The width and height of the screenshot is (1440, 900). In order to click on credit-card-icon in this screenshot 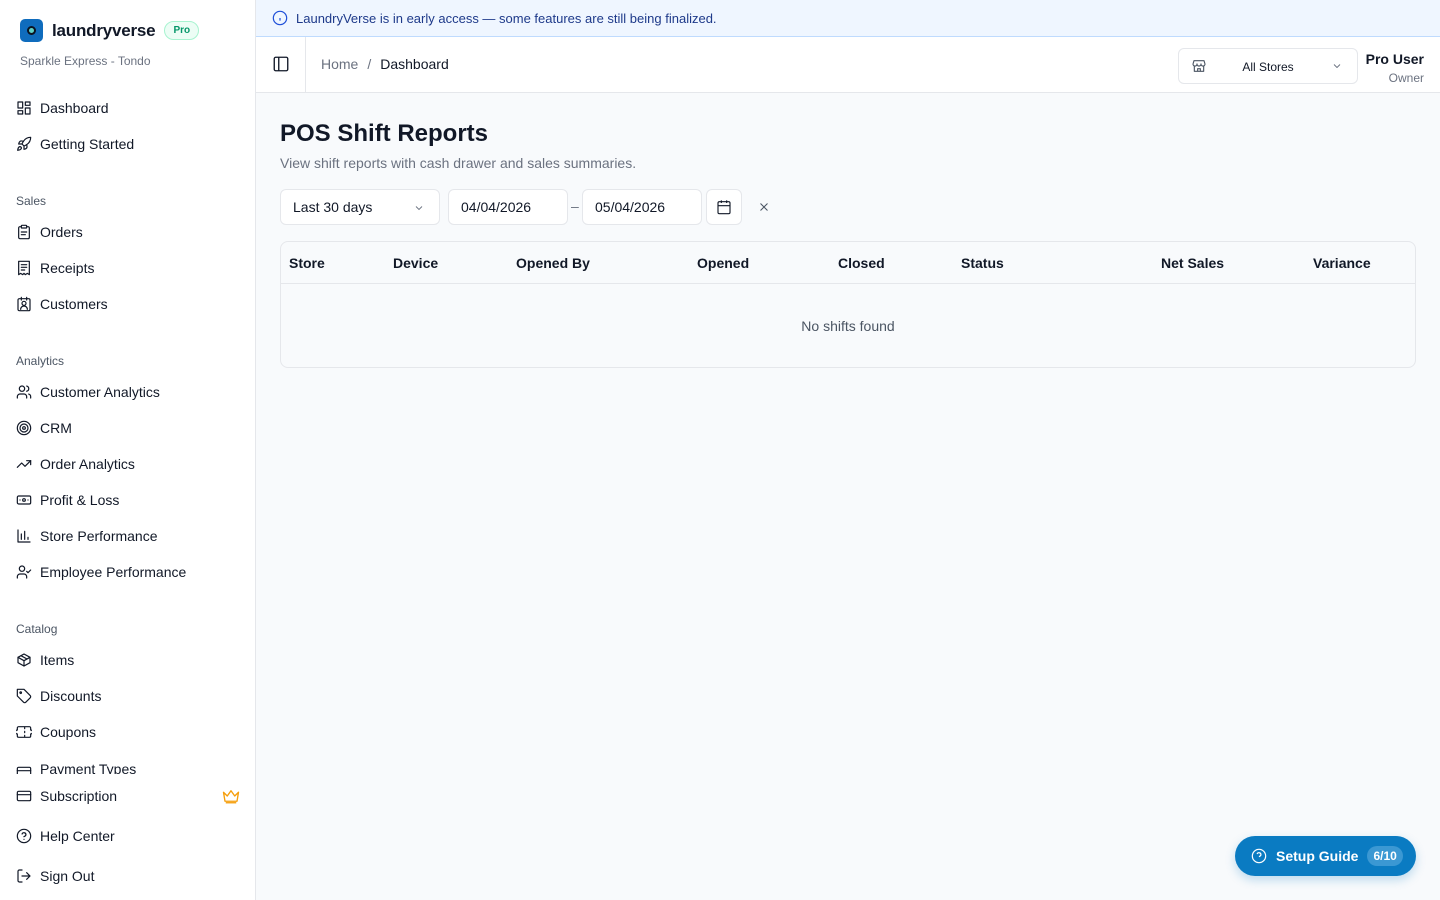, I will do `click(24, 796)`.